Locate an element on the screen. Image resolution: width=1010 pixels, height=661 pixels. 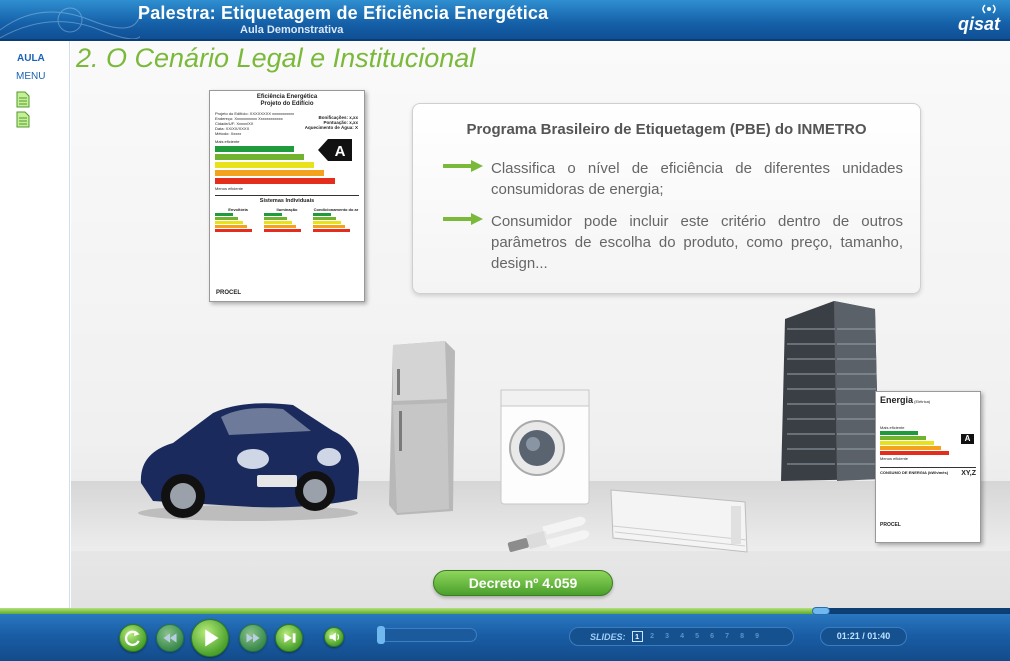
rewind-icon is located at coordinates (170, 638).